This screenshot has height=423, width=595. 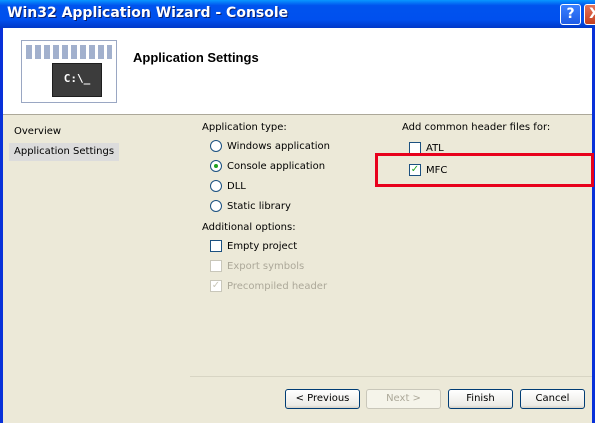 I want to click on dll-radio: DLL, so click(x=228, y=186).